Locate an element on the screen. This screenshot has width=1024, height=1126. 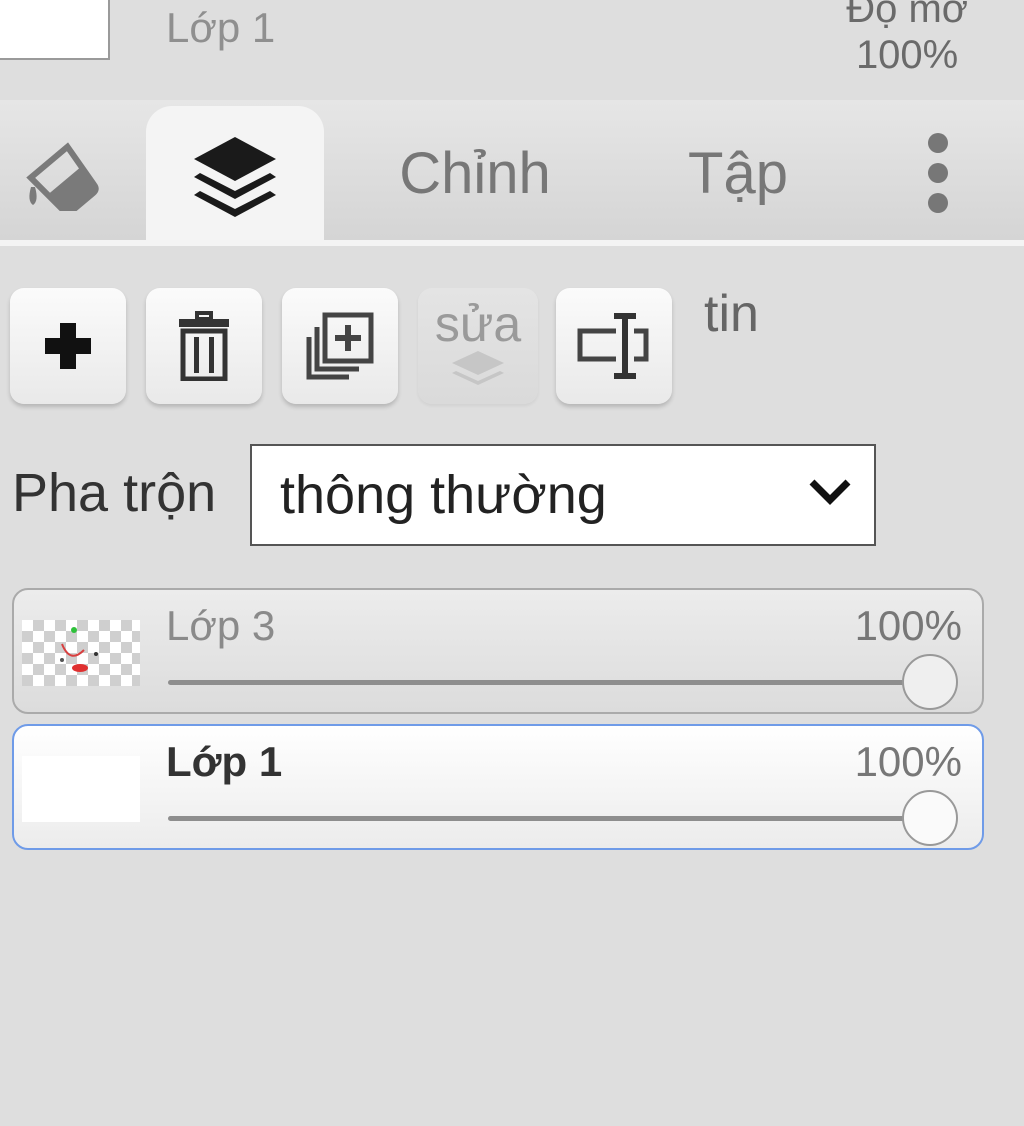
tab-fill is located at coordinates (65, 173).